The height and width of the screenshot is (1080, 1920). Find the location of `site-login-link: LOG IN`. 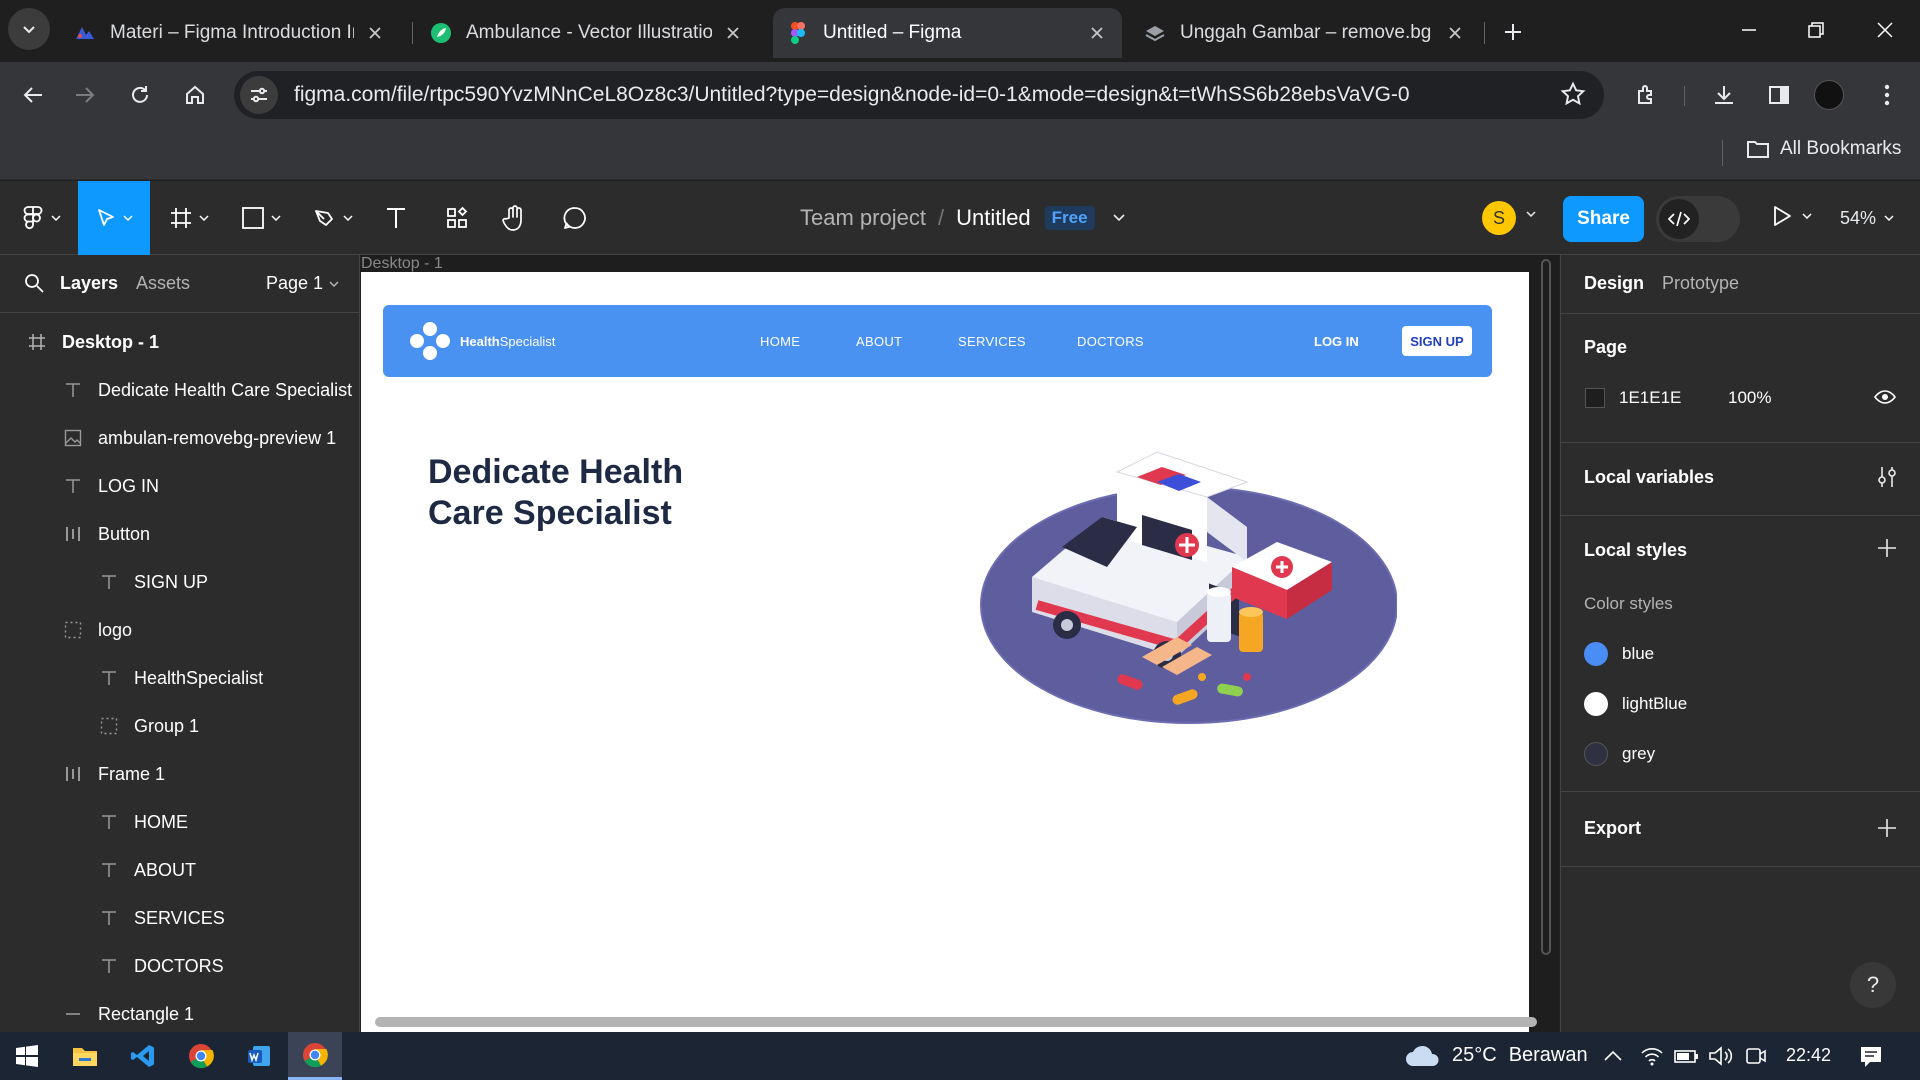

site-login-link: LOG IN is located at coordinates (1336, 341).